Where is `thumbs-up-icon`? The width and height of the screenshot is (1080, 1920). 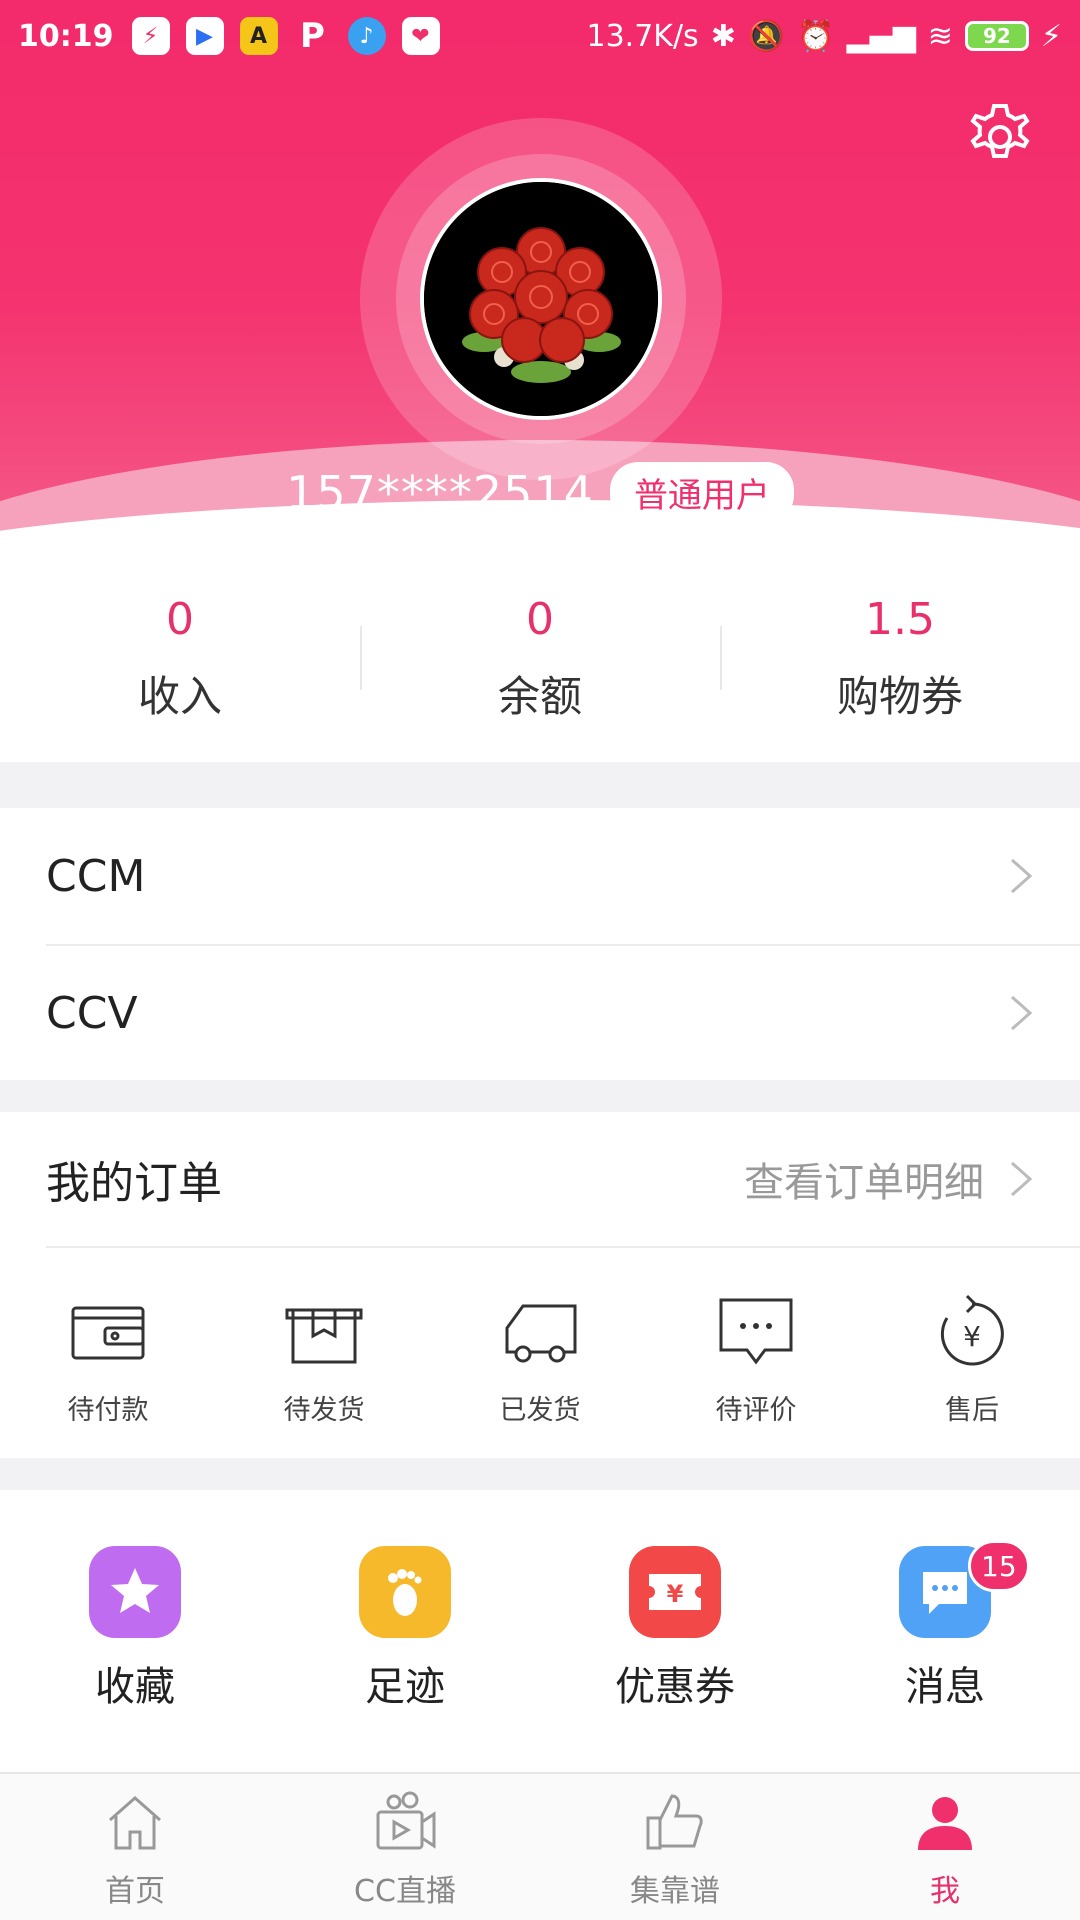
thumbs-up-icon is located at coordinates (674, 1822).